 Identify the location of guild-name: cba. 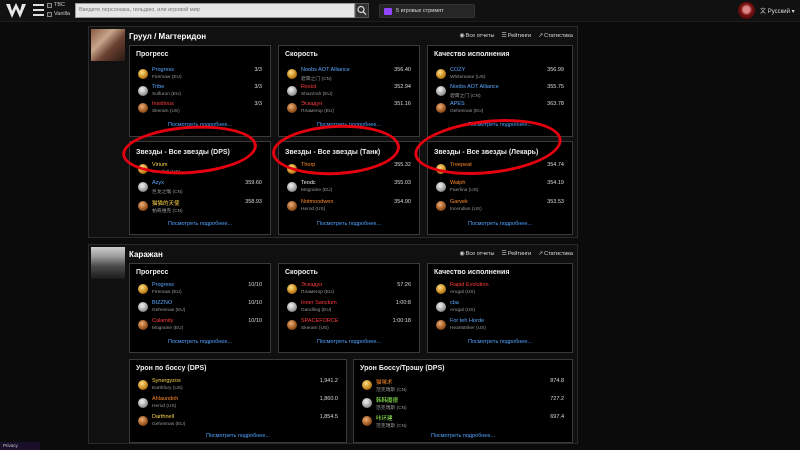
(454, 303).